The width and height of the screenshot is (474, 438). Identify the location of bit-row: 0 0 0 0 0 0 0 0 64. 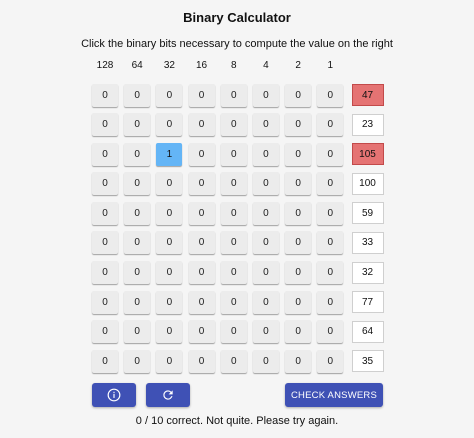
(238, 332).